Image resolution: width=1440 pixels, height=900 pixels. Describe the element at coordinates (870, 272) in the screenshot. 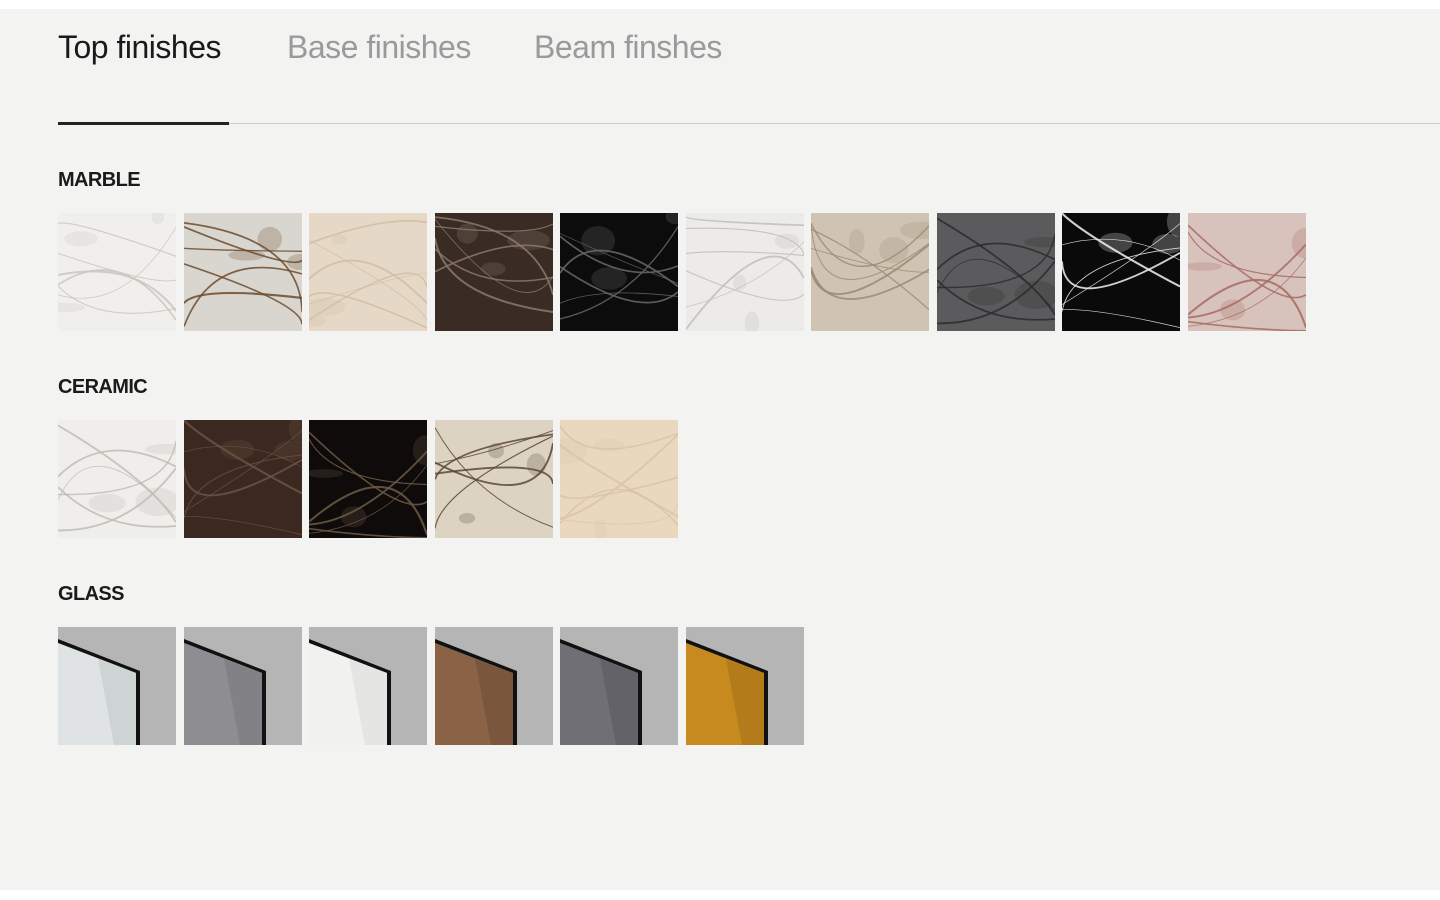

I see `marble-swatch-taupe-breccia` at that location.